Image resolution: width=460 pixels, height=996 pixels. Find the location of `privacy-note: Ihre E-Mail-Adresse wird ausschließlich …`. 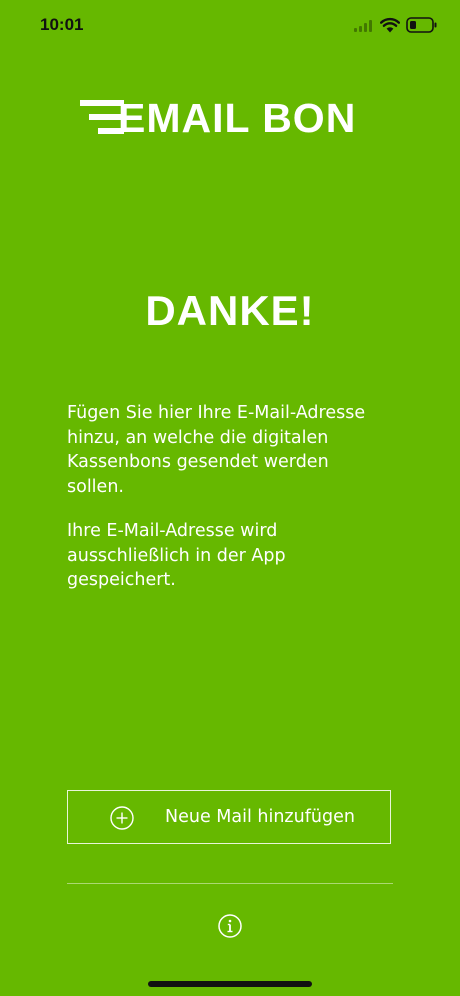

privacy-note: Ihre E-Mail-Adresse wird ausschließlich … is located at coordinates (176, 555).